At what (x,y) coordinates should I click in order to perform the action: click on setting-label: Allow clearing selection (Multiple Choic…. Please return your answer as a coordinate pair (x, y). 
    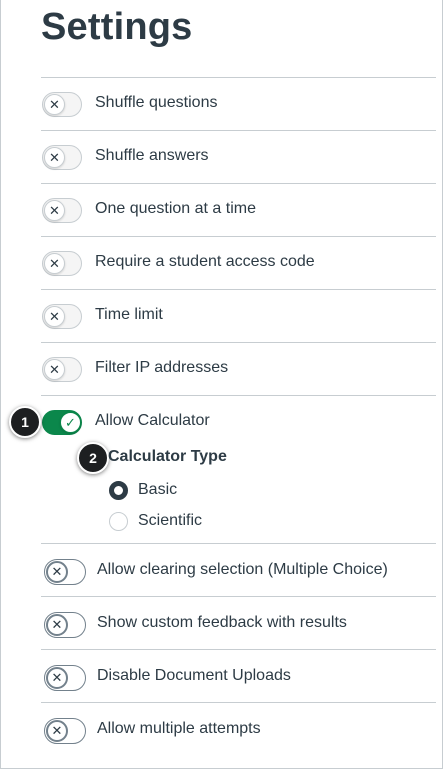
    Looking at the image, I should click on (242, 569).